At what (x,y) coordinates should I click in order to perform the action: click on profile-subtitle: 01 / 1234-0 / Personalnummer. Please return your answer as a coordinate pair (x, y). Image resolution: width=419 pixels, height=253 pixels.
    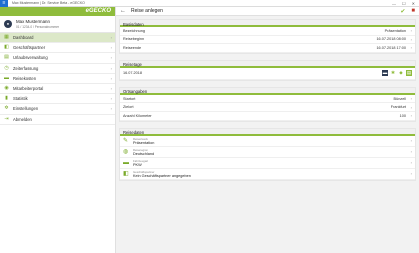
    Looking at the image, I should click on (38, 27).